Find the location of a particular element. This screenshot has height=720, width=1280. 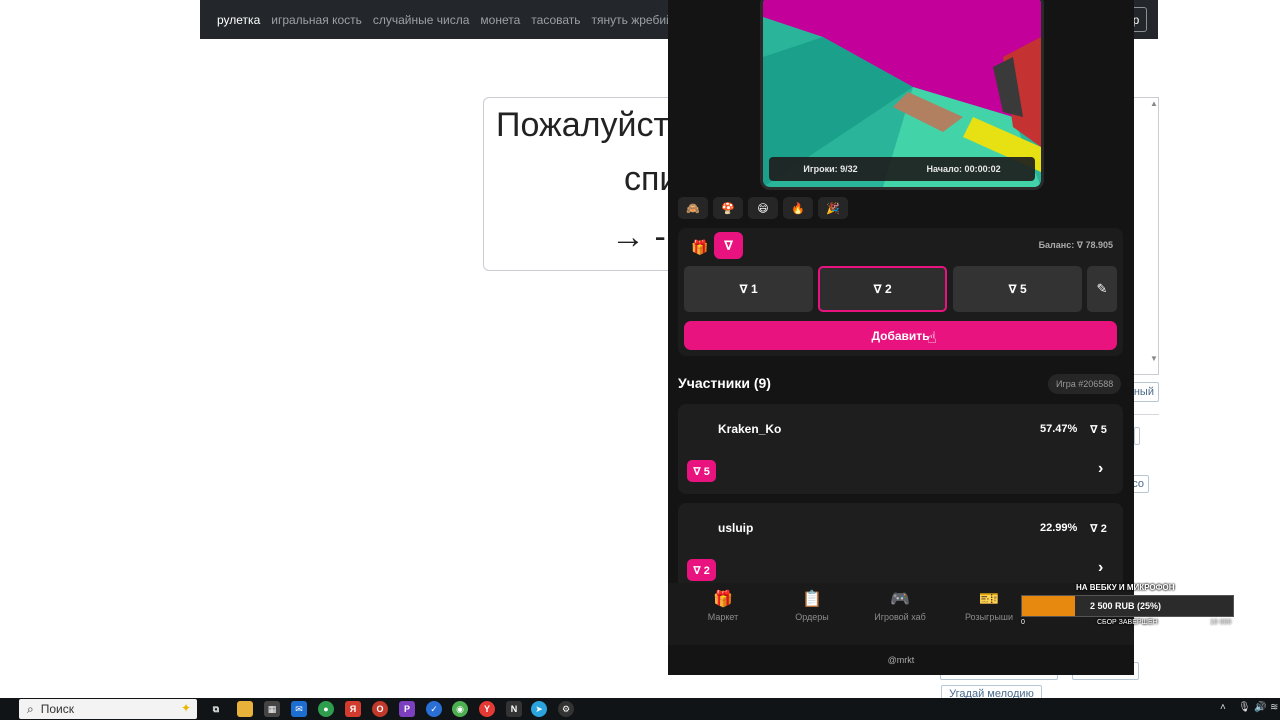

nav-orders-label: Ордеры is located at coordinates (812, 617).